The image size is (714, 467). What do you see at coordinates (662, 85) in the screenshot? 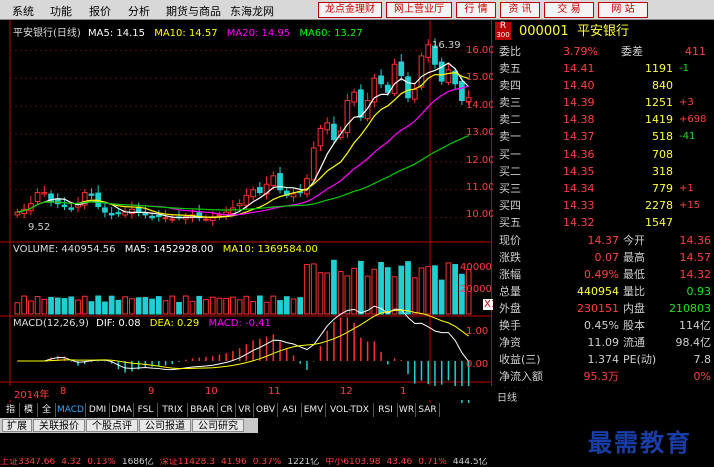
I see `ask-volume: 840` at bounding box center [662, 85].